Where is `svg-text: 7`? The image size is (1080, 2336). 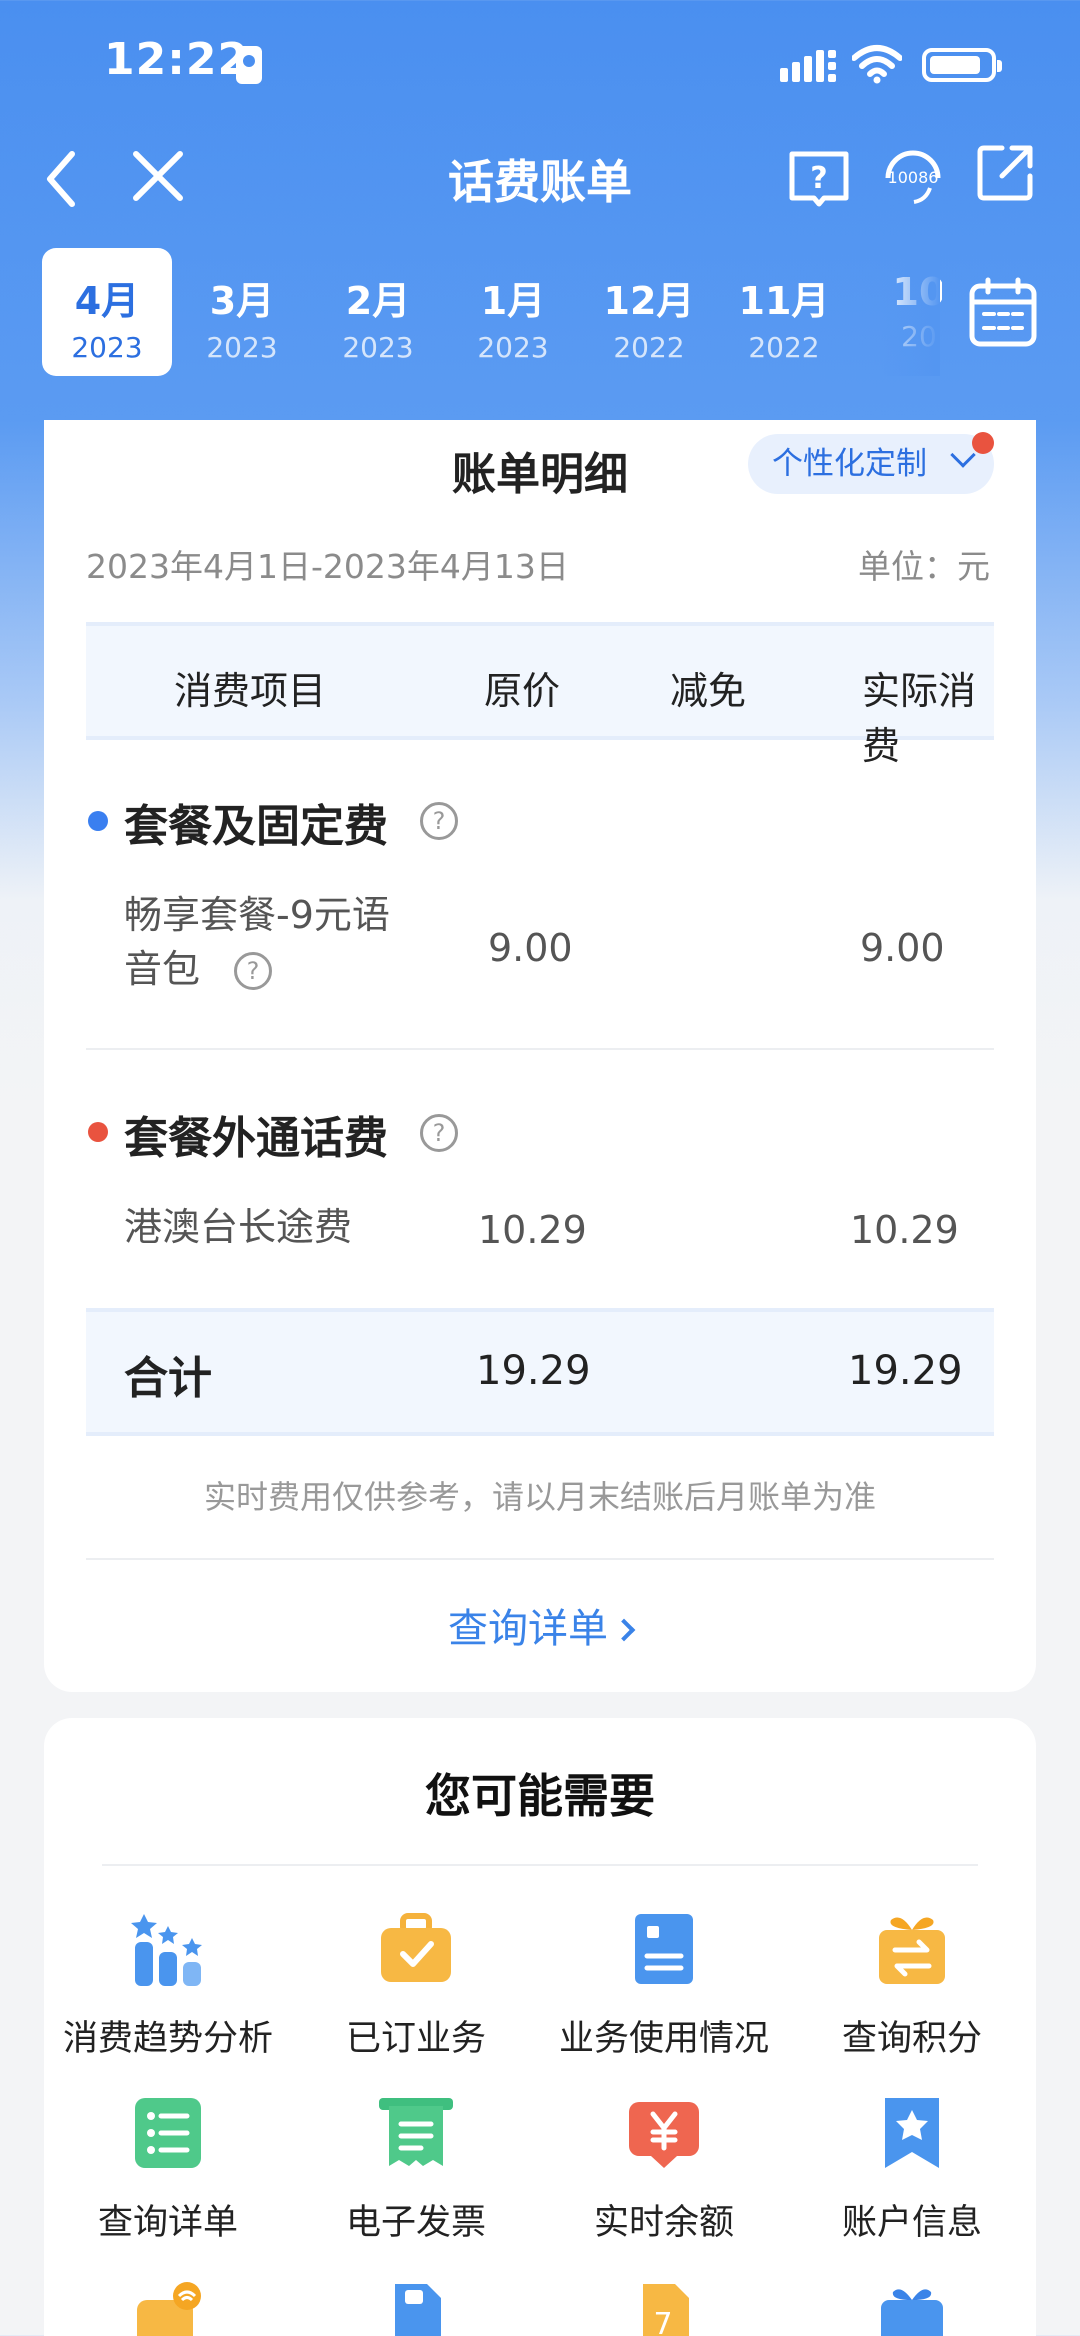 svg-text: 7 is located at coordinates (662, 2321).